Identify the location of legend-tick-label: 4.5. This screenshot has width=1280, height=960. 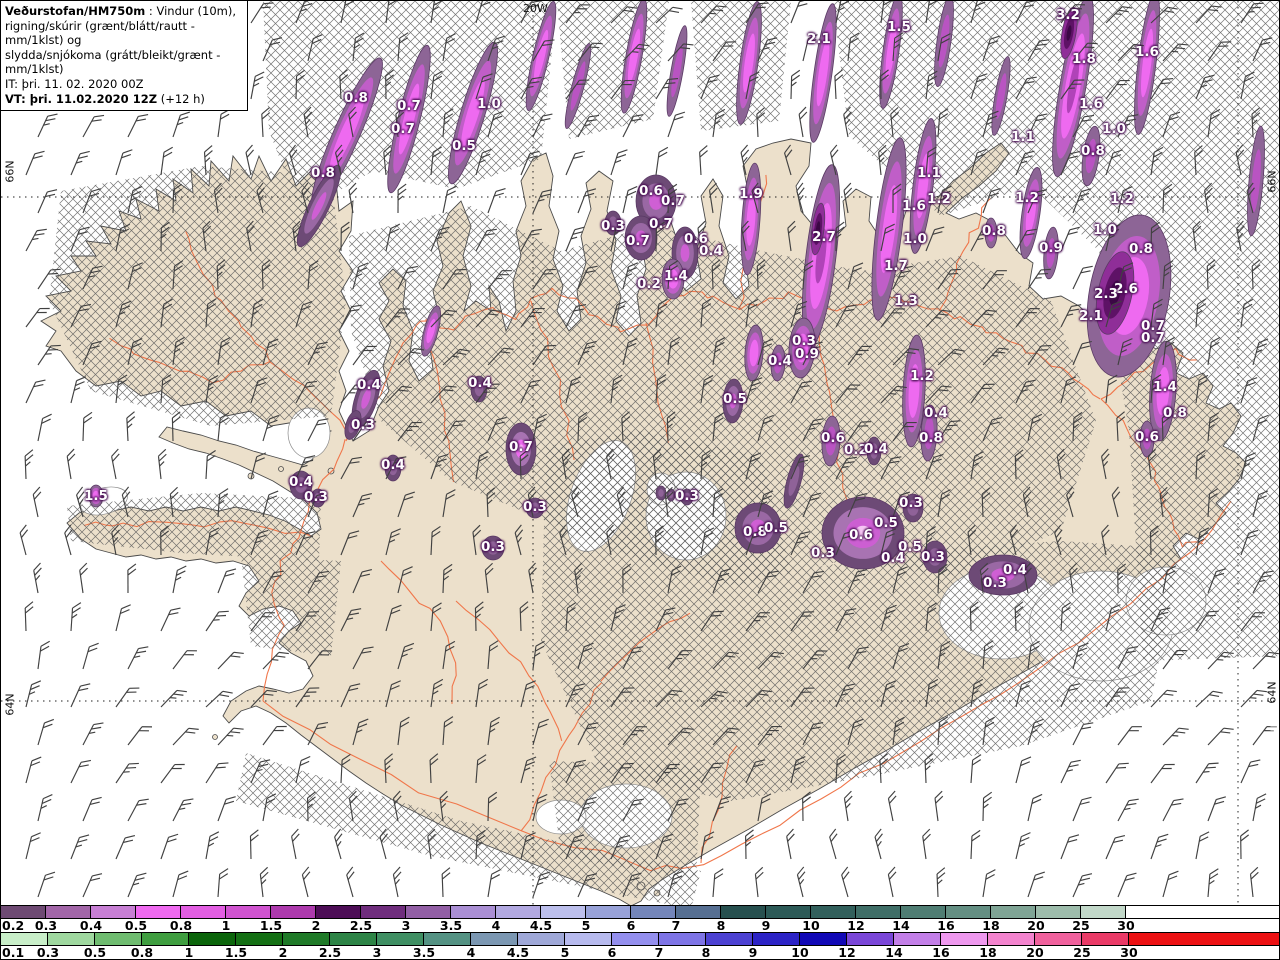
(541, 925).